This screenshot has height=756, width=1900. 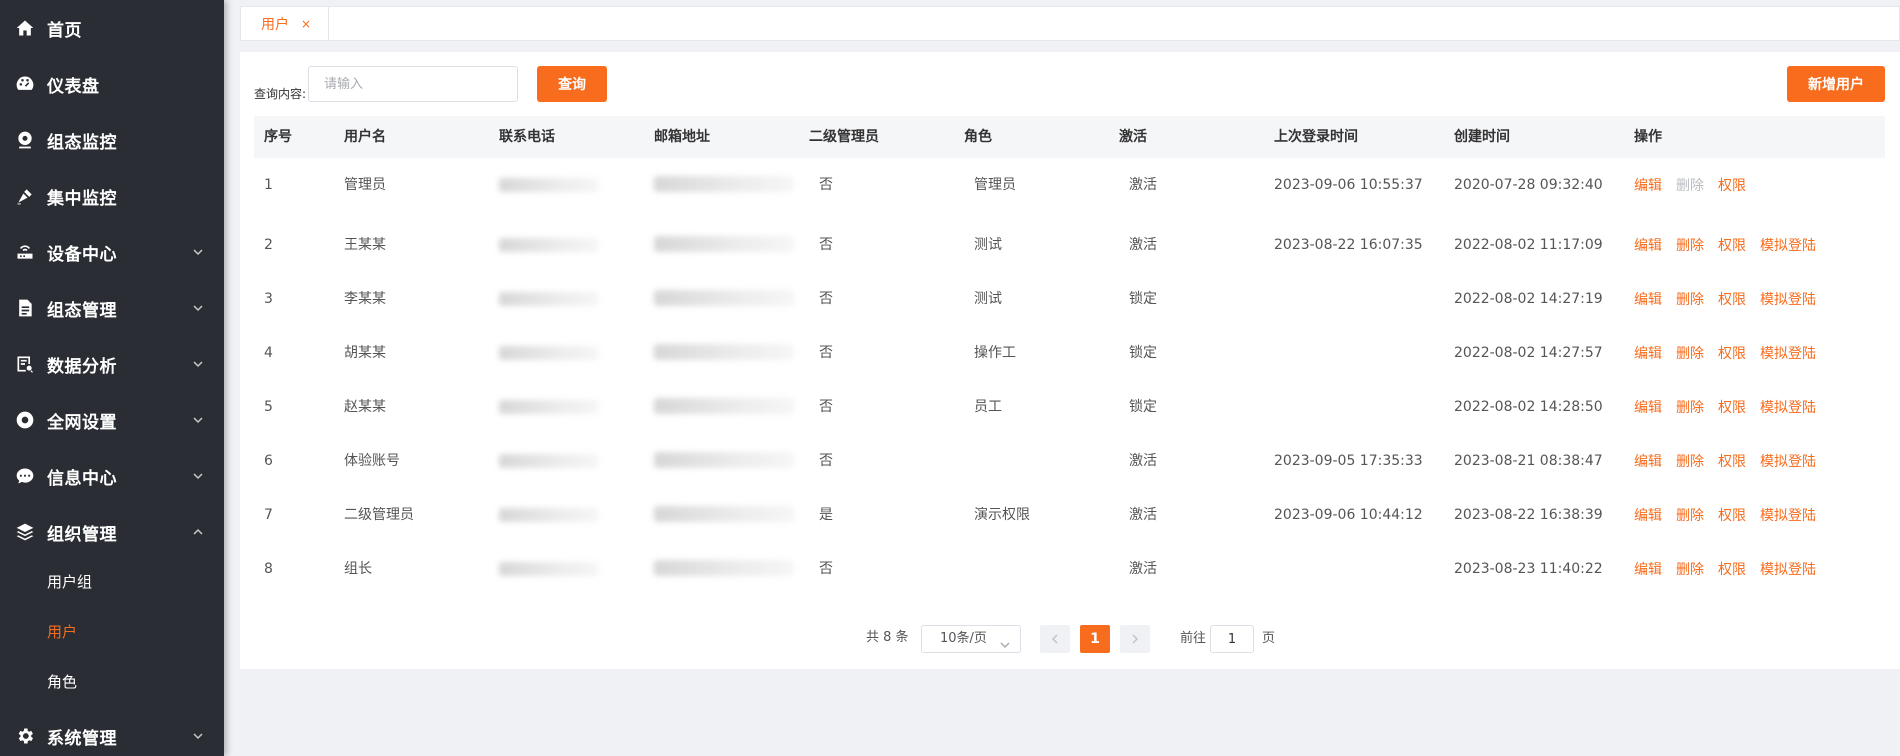 What do you see at coordinates (112, 732) in the screenshot?
I see `sidebar-item-system-manage: 系统管理` at bounding box center [112, 732].